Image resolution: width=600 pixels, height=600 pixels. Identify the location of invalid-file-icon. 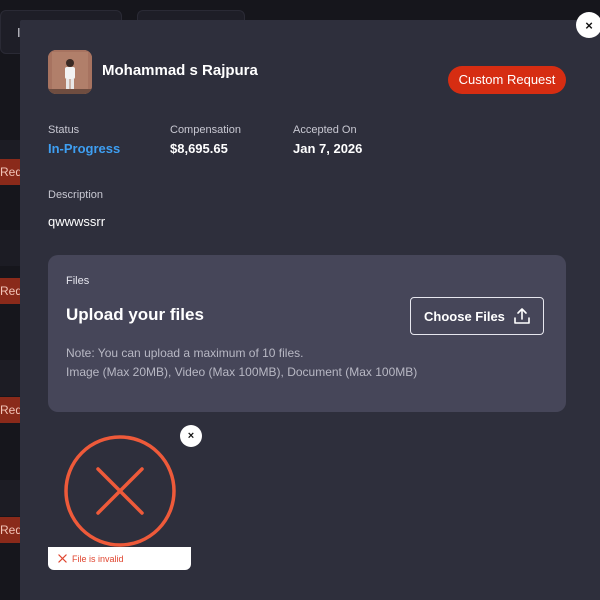
(120, 491).